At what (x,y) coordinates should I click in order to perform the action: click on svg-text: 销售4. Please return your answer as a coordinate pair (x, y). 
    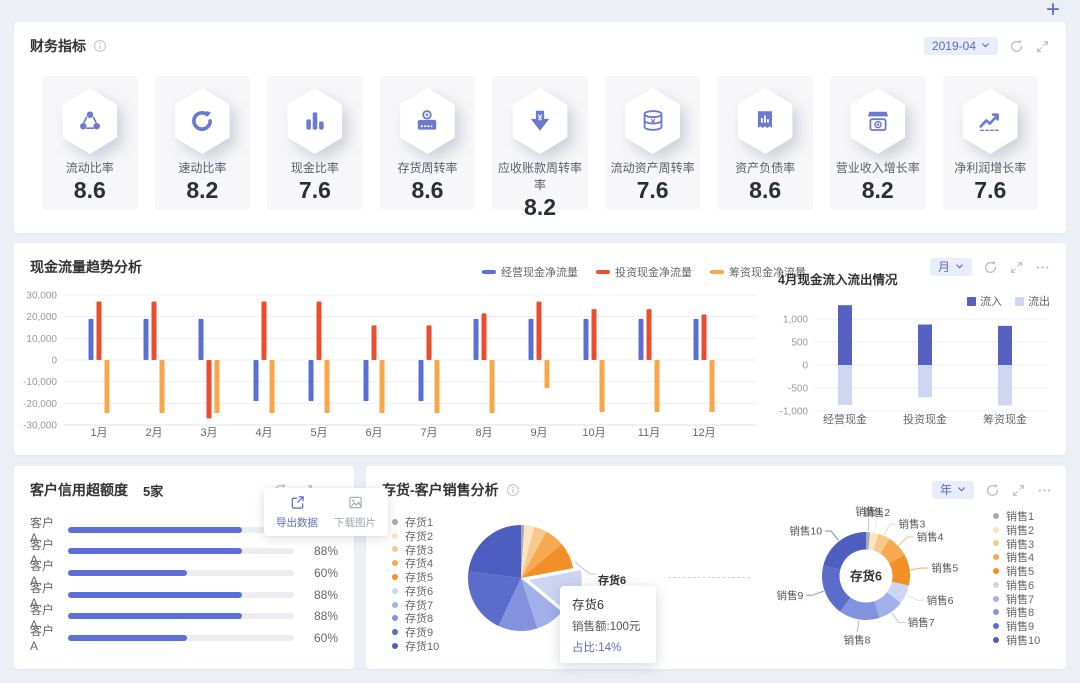
    Looking at the image, I should click on (930, 537).